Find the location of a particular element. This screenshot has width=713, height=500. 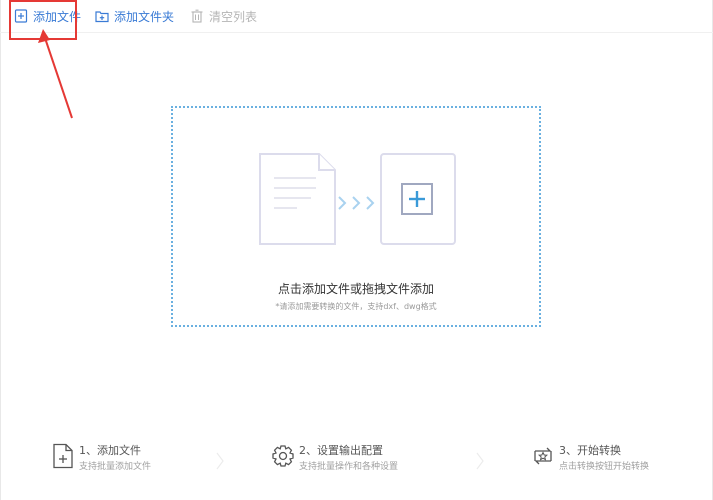

step-description: 支持批量添加文件 is located at coordinates (115, 467).